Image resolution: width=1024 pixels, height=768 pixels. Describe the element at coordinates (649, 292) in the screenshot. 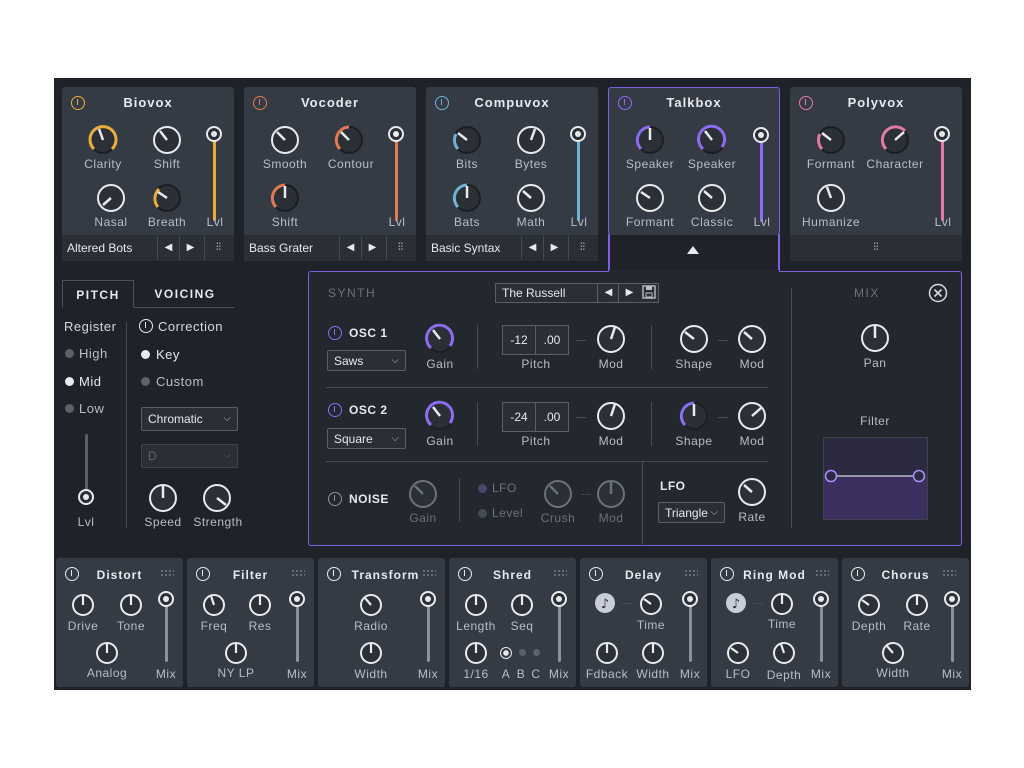

I see `save-icon` at that location.